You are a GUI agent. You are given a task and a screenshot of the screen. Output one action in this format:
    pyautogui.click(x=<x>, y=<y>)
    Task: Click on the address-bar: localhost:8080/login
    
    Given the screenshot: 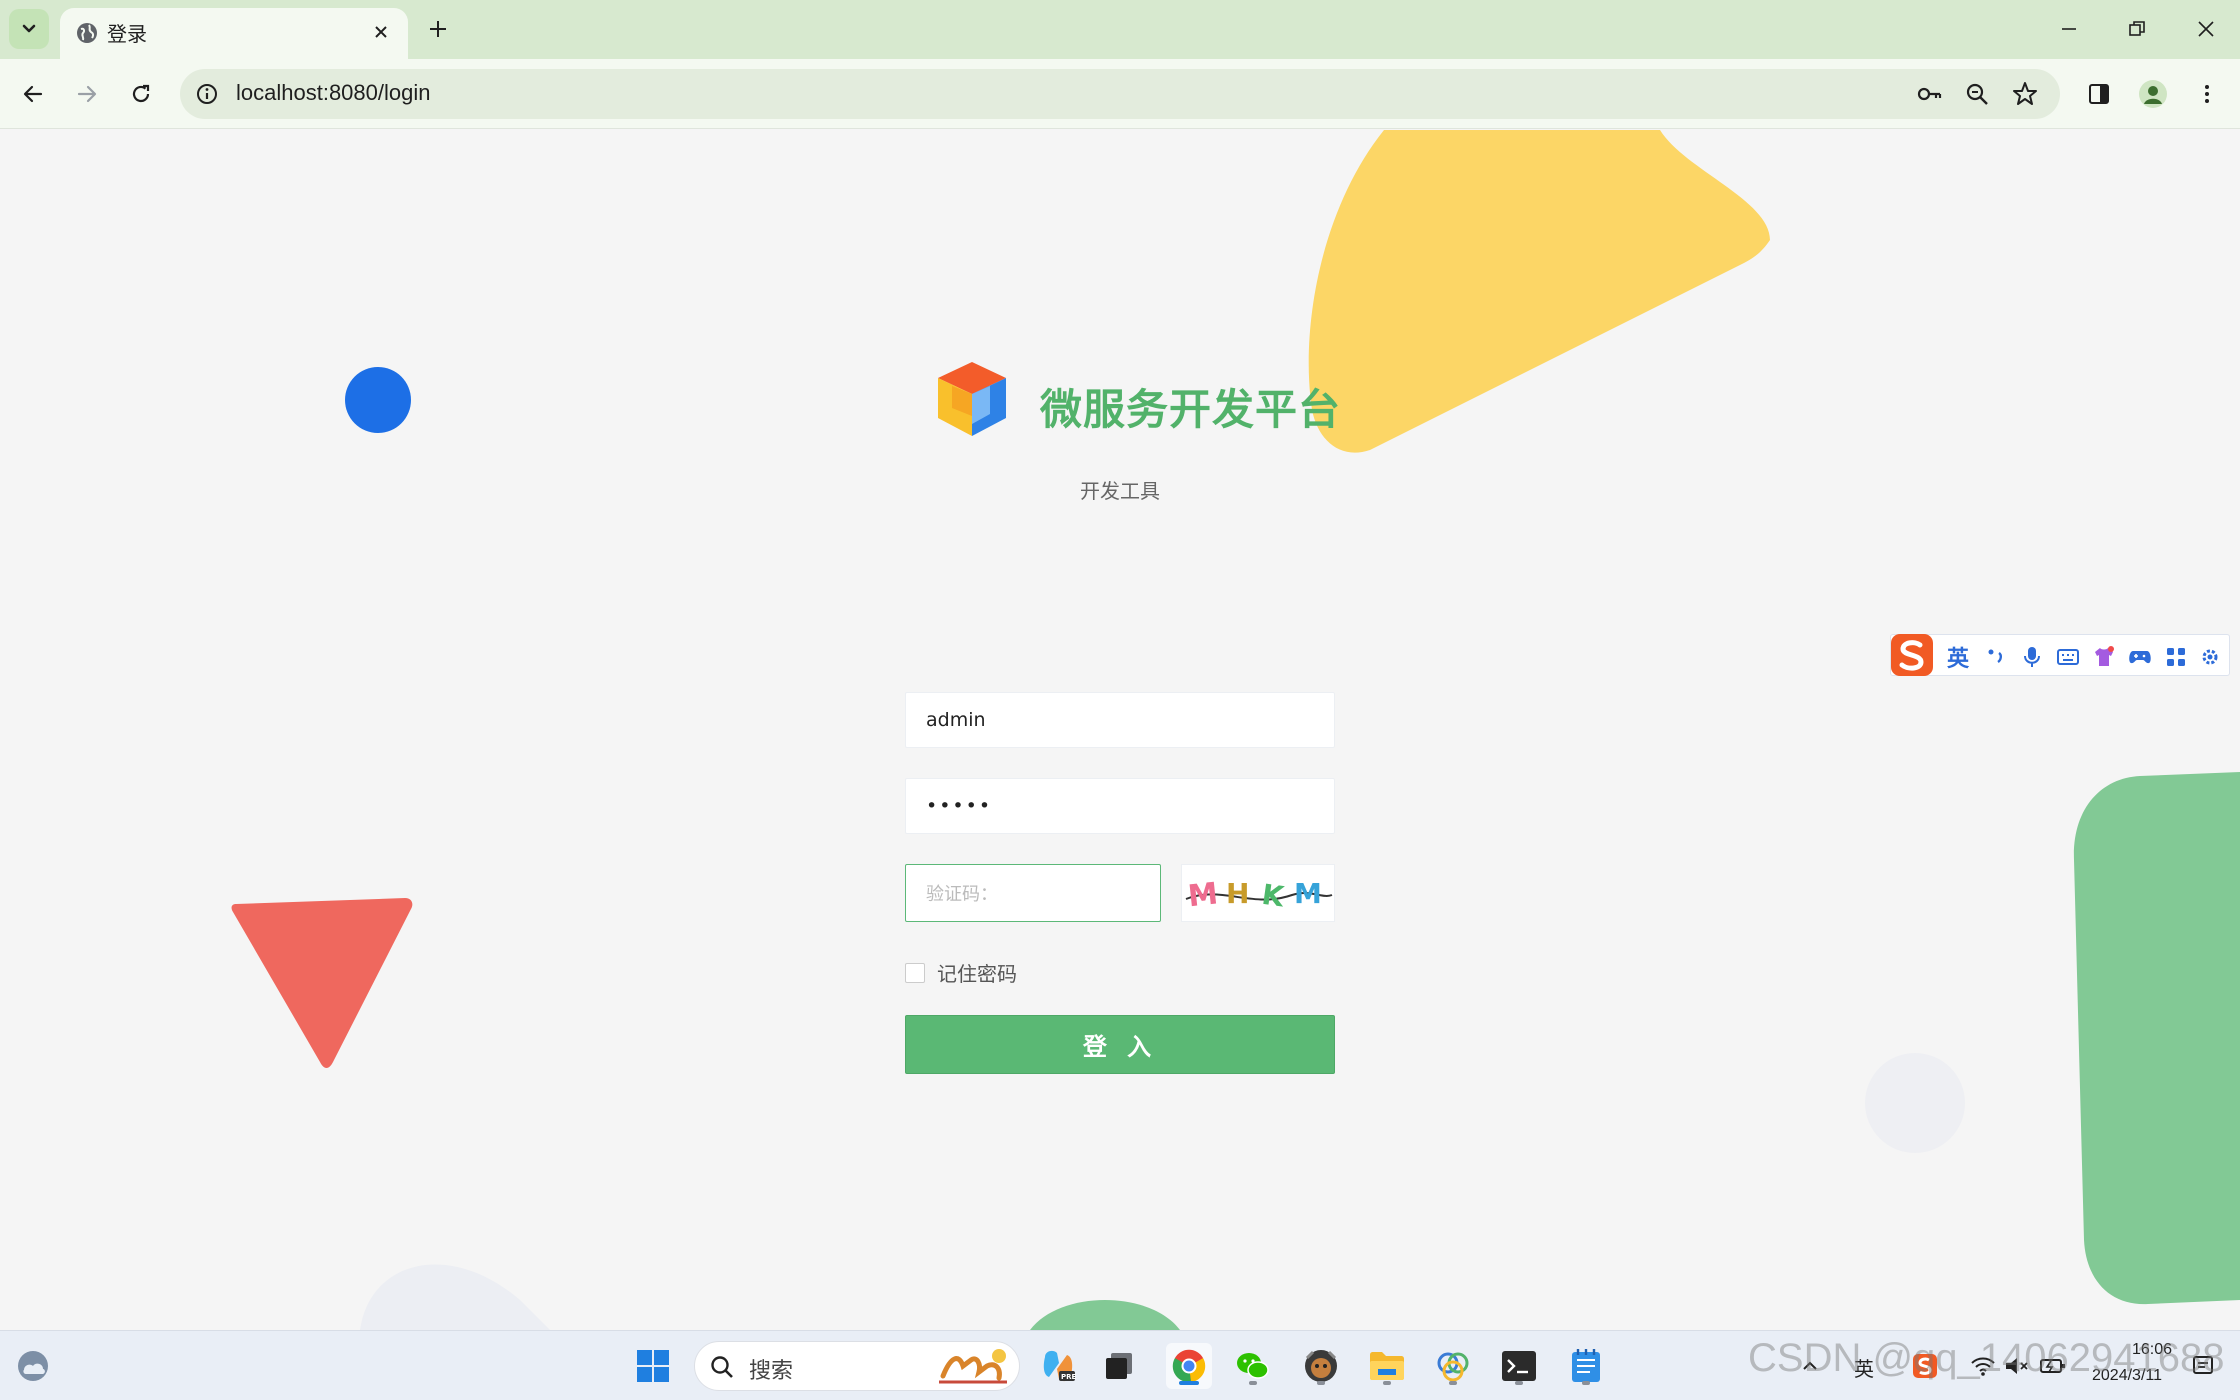 What is the action you would take?
    pyautogui.click(x=1120, y=94)
    